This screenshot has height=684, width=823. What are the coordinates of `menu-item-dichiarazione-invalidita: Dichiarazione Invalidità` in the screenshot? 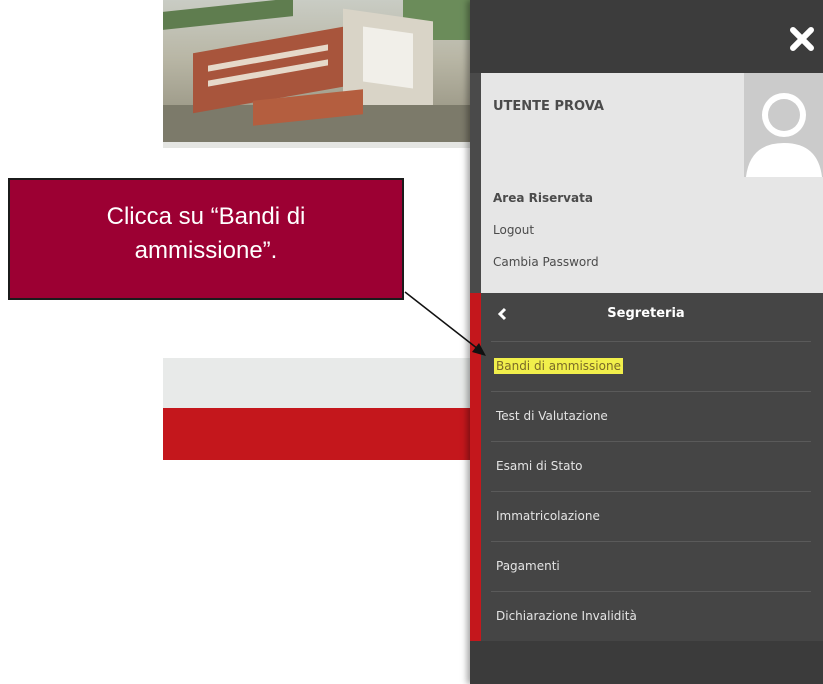 It's located at (651, 616).